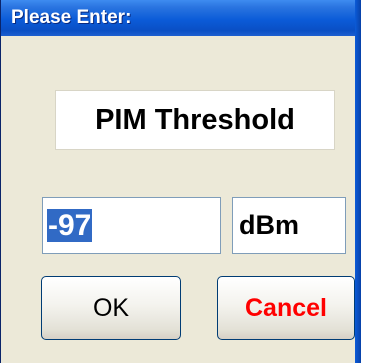 The width and height of the screenshot is (365, 363). Describe the element at coordinates (360, 181) in the screenshot. I see `window-frame-edge` at that location.